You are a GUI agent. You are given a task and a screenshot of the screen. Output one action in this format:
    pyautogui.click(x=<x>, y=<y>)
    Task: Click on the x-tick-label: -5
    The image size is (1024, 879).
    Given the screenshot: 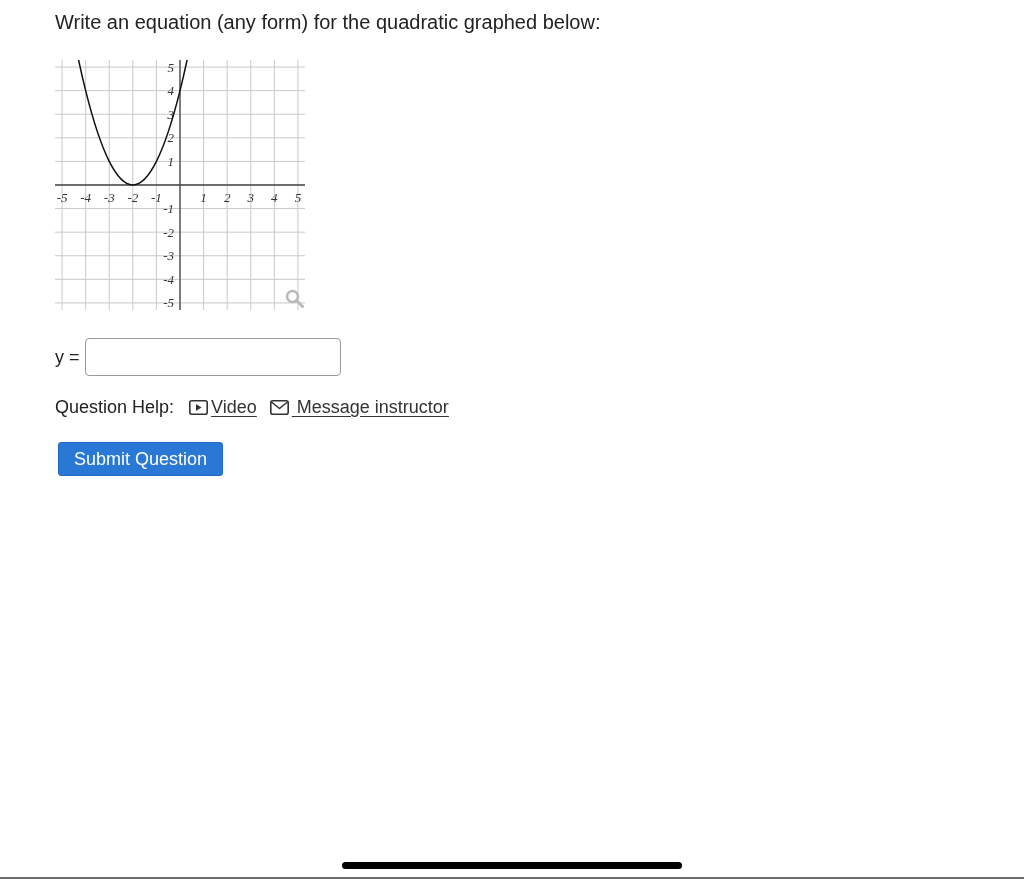 What is the action you would take?
    pyautogui.click(x=62, y=197)
    